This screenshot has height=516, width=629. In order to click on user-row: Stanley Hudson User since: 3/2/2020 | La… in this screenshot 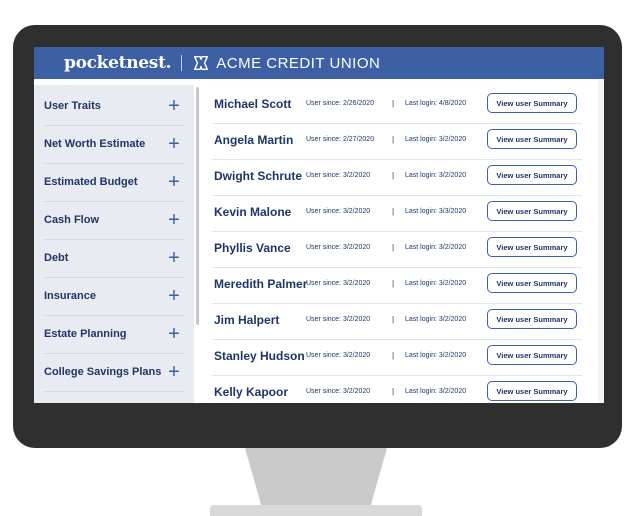, I will do `click(397, 357)`.